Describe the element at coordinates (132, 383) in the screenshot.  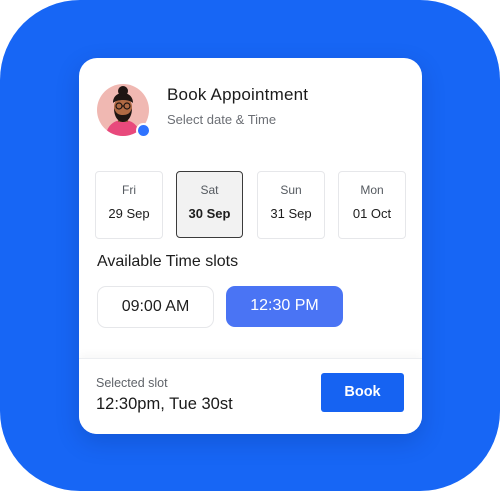
I see `selected-slot-label: Selected slot` at that location.